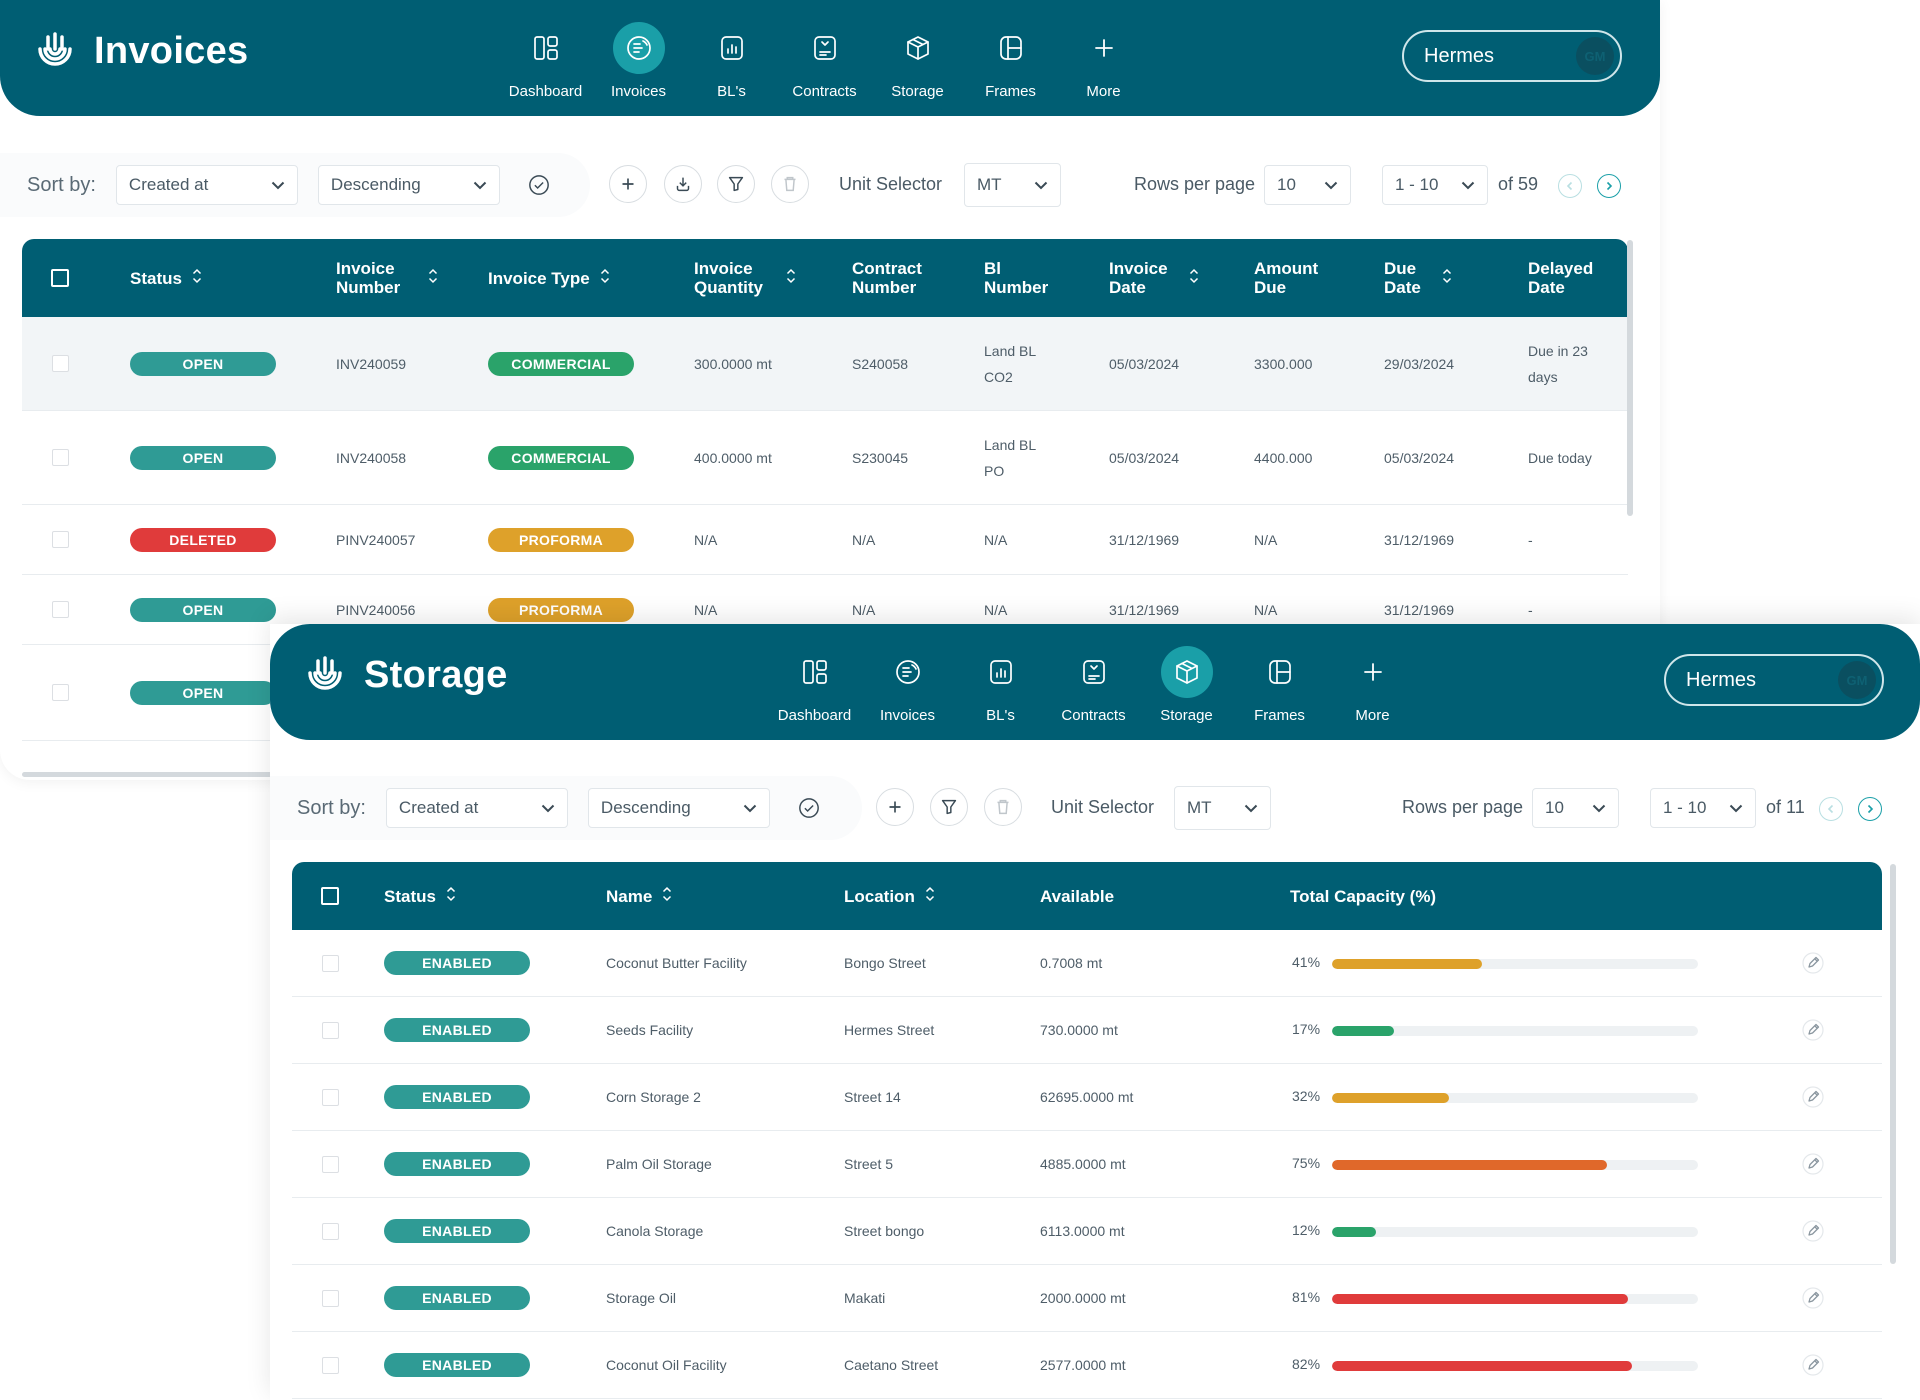 The image size is (1920, 1400). Describe the element at coordinates (1418, 278) in the screenshot. I see `column-header: Due Date` at that location.